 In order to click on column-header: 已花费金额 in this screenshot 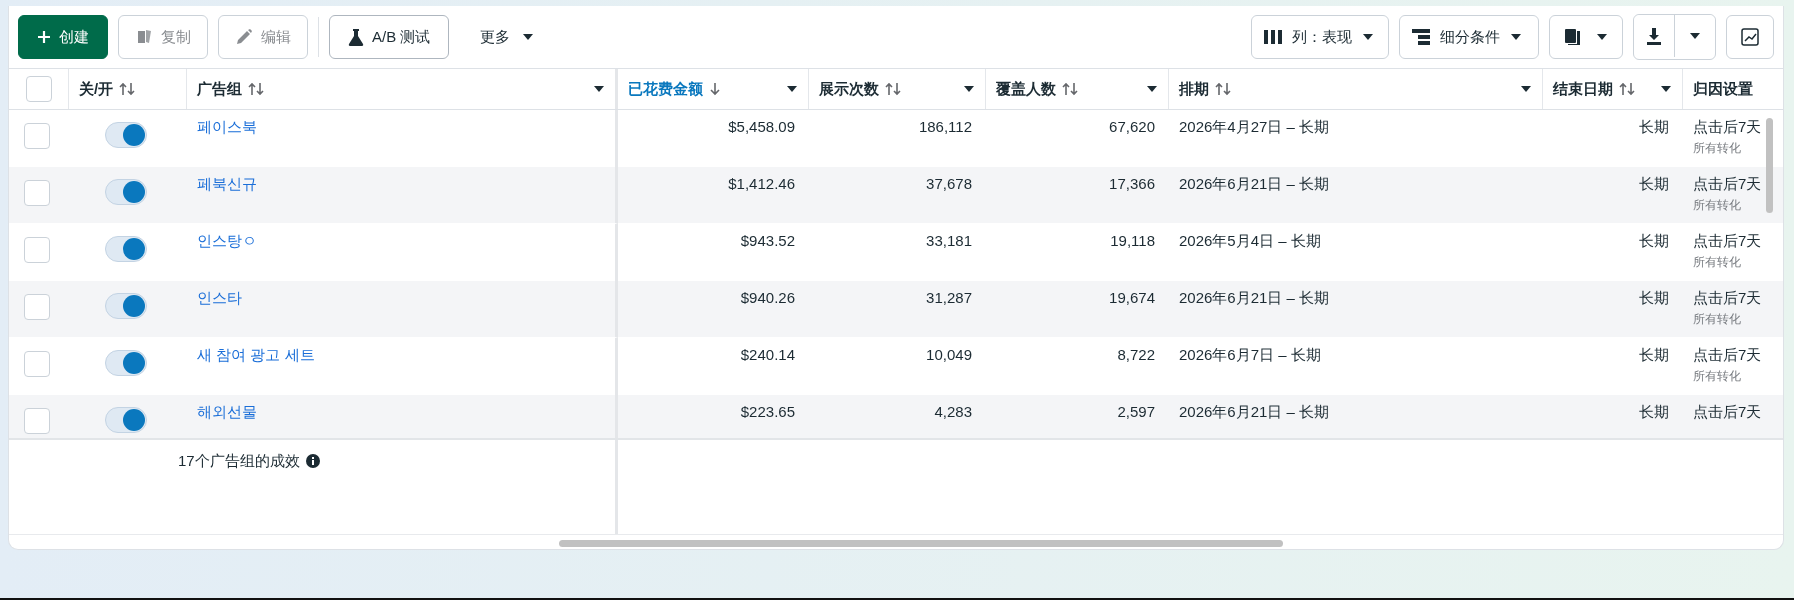, I will do `click(713, 89)`.